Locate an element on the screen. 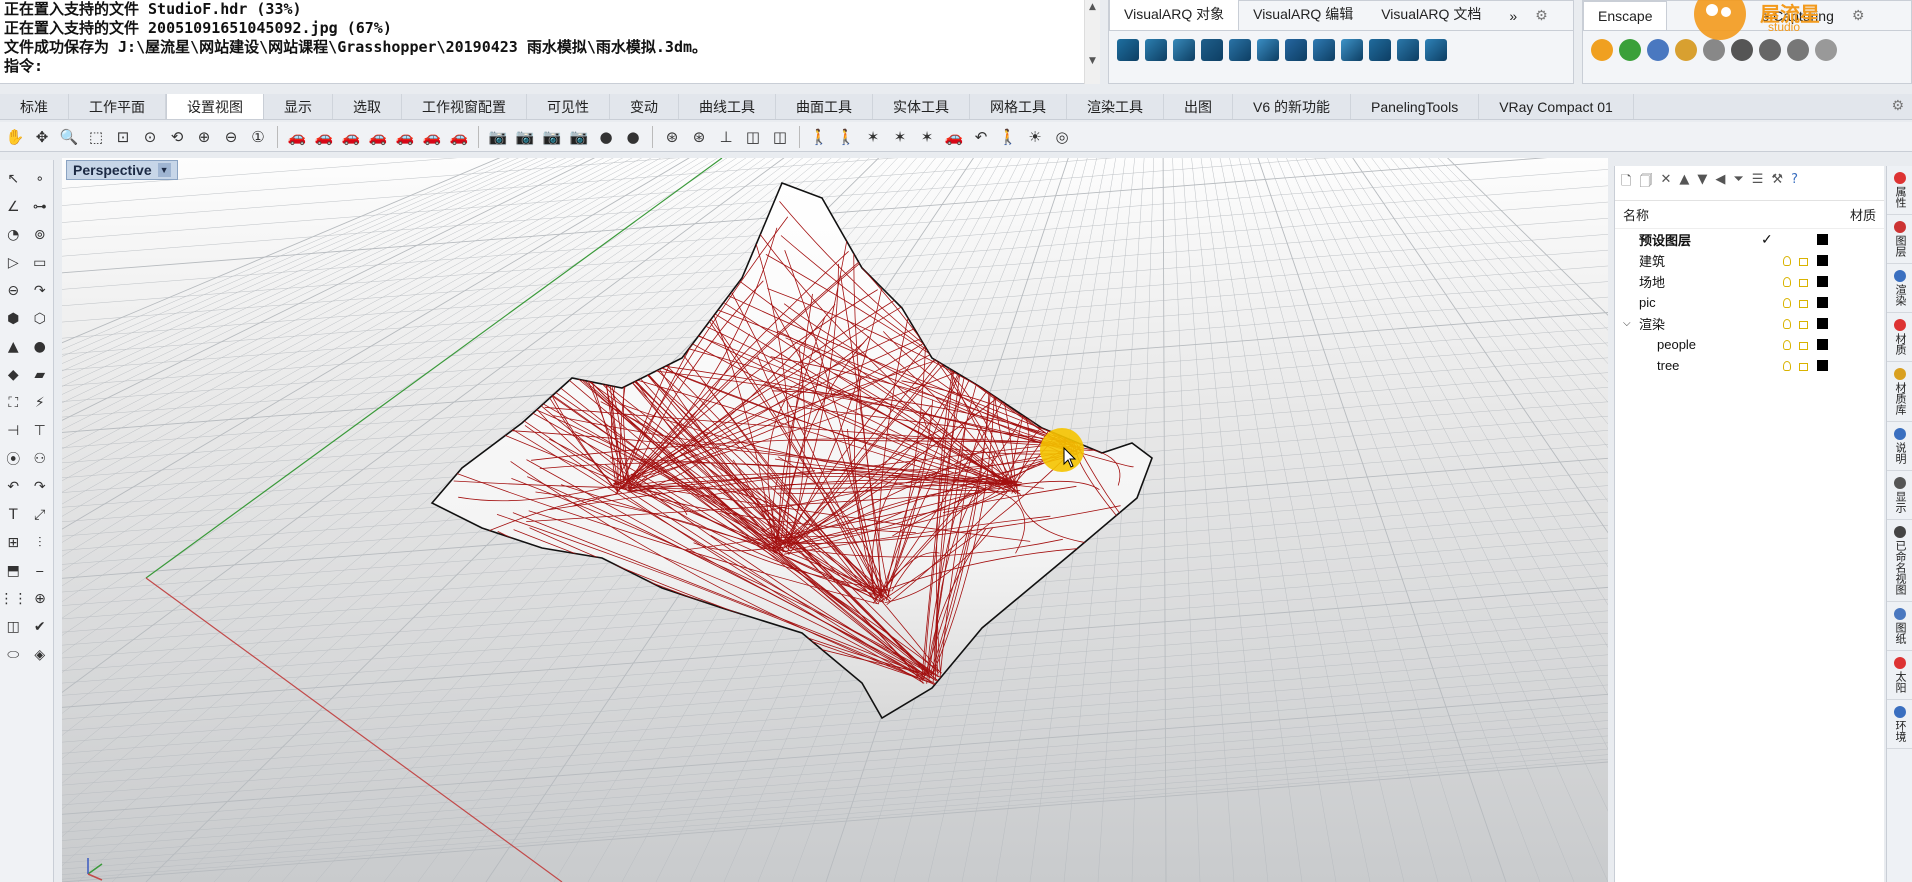 The image size is (1912, 882). side-tab: 环境 is located at coordinates (1899, 724).